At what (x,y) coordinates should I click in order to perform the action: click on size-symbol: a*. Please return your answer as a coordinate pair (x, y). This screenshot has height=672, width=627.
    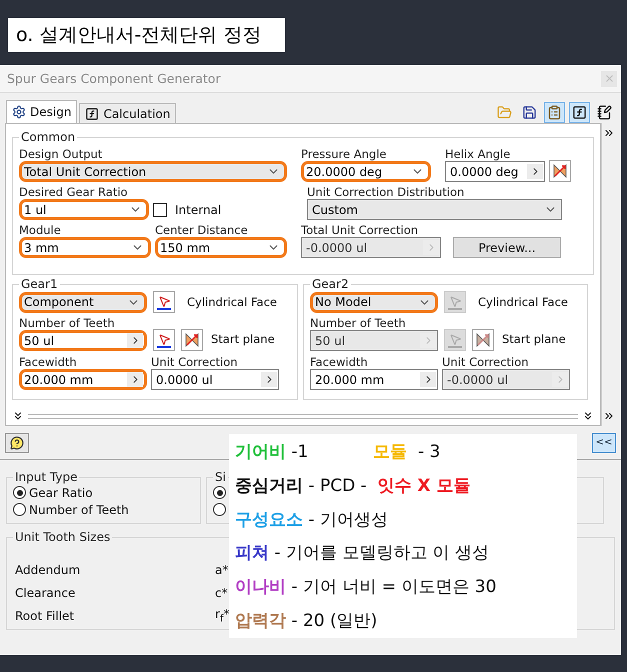
    Looking at the image, I should click on (222, 569).